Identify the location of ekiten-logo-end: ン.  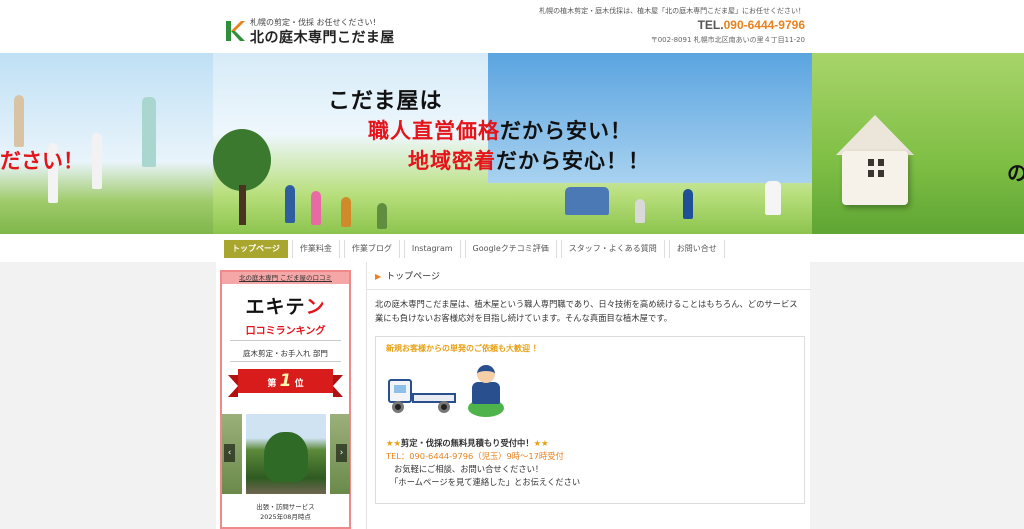
(315, 307).